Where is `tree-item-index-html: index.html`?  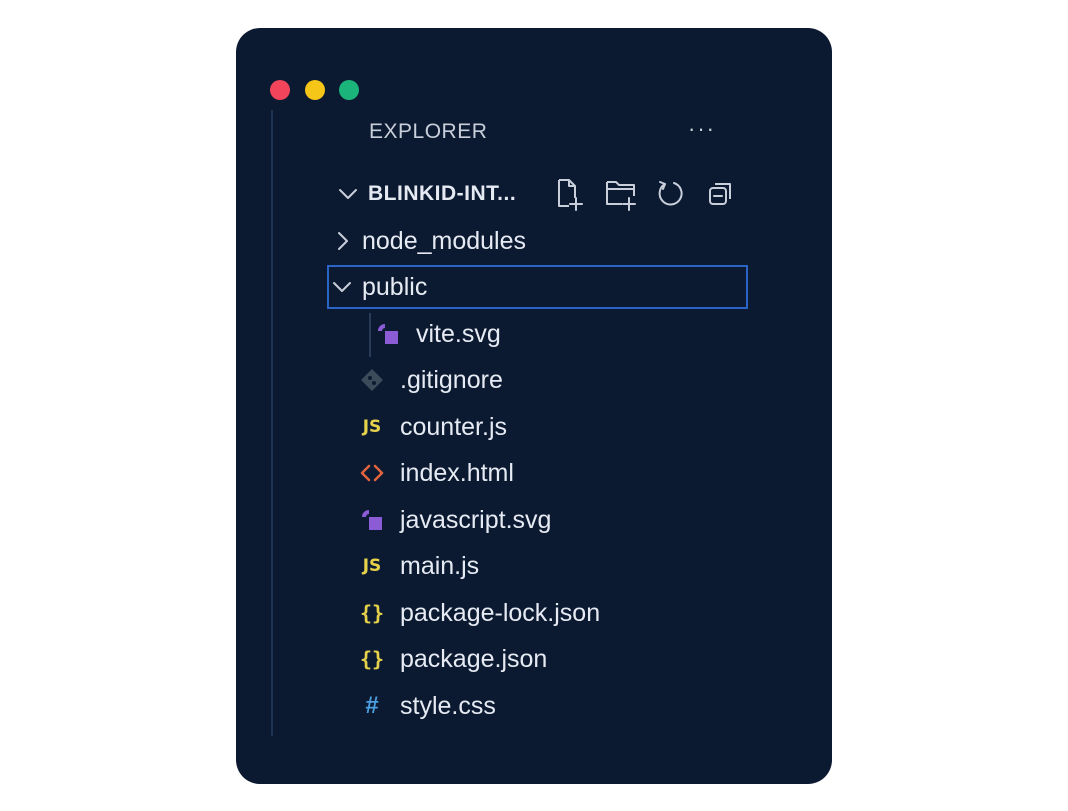
tree-item-index-html: index.html is located at coordinates (568, 473).